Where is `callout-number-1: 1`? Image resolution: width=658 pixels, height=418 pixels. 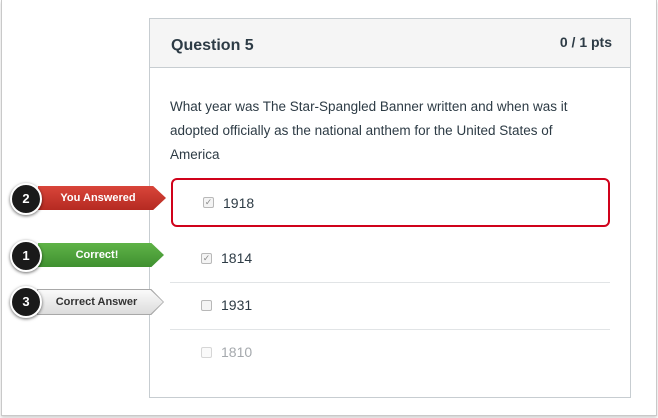
callout-number-1: 1 is located at coordinates (26, 256).